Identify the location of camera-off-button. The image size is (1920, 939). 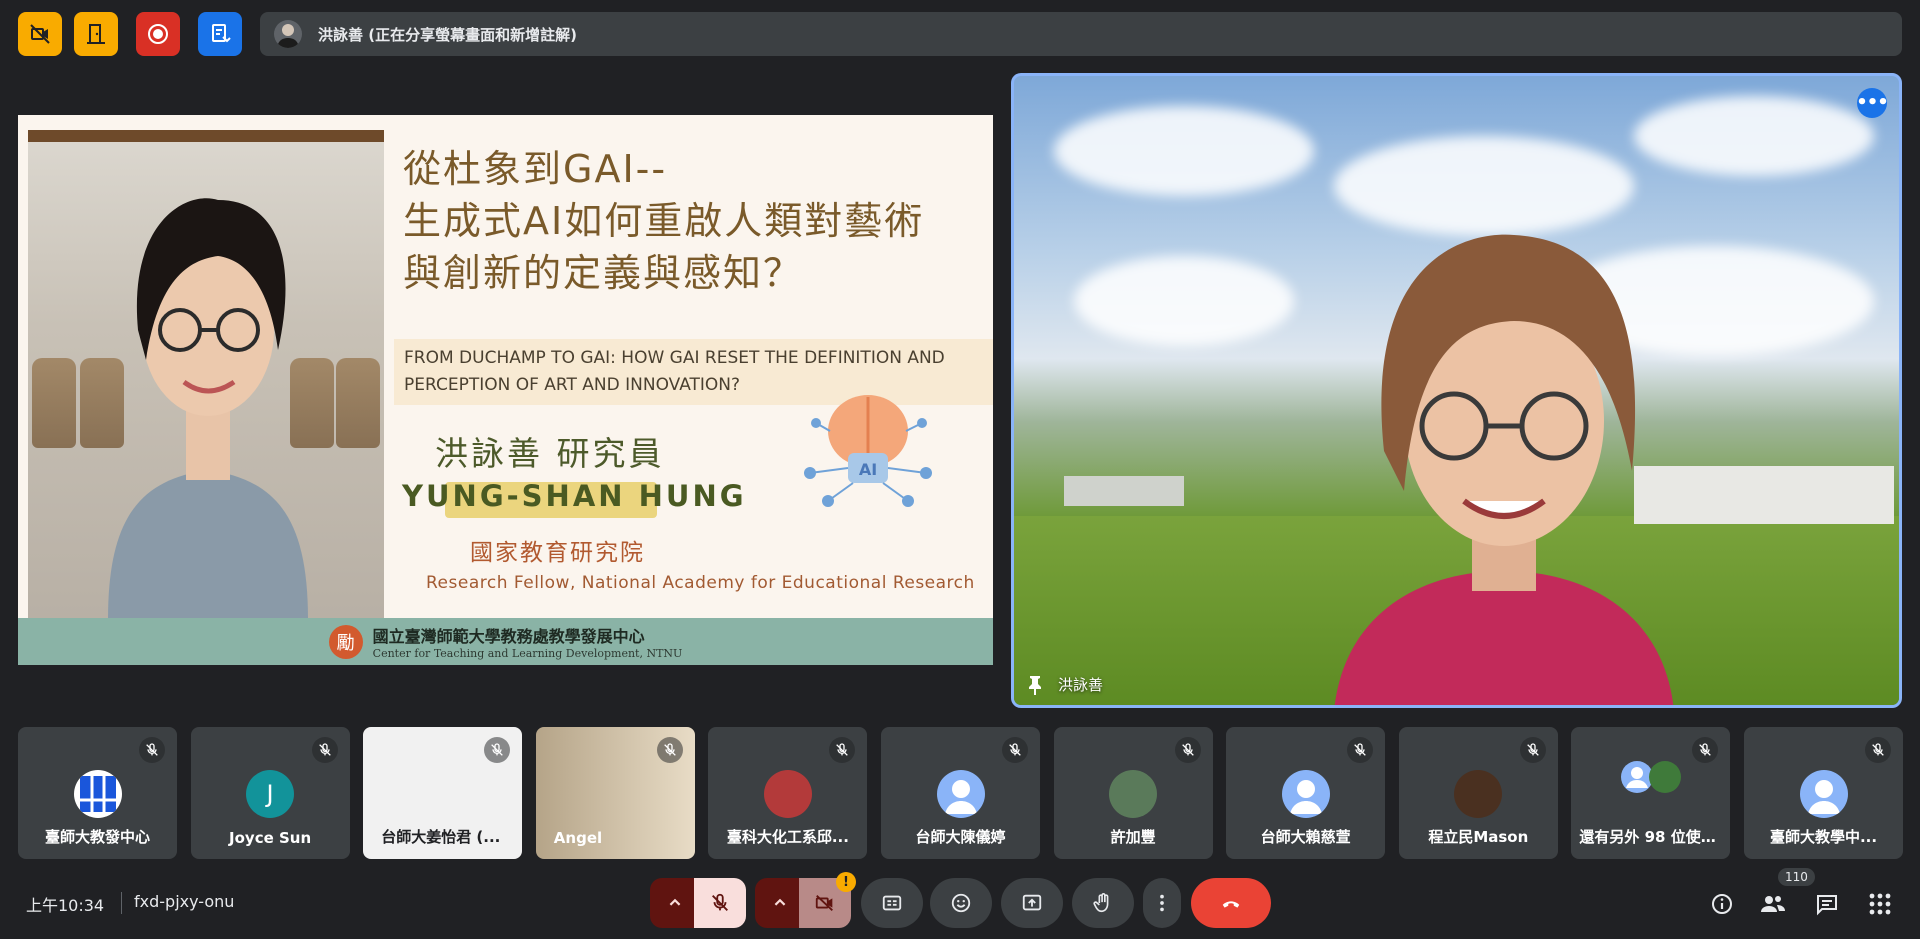
(40, 34).